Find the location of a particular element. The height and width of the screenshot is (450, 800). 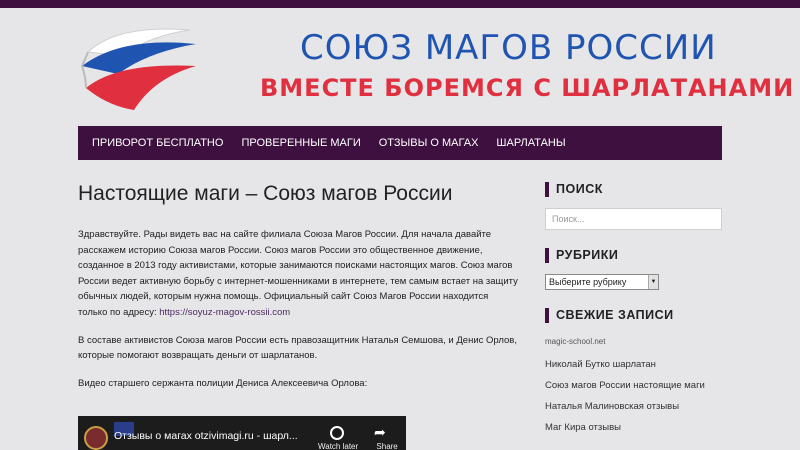

watch-later-label: Watch later is located at coordinates (338, 446).